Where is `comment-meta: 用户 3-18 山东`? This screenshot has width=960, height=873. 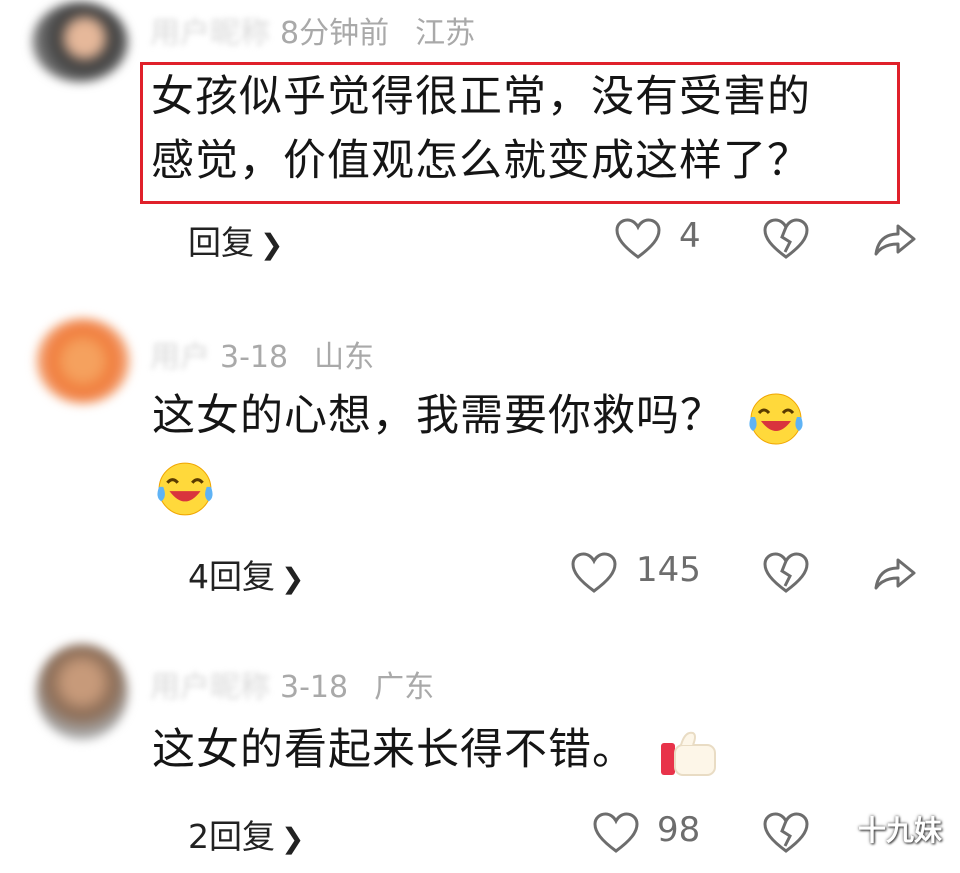 comment-meta: 用户 3-18 山东 is located at coordinates (262, 354).